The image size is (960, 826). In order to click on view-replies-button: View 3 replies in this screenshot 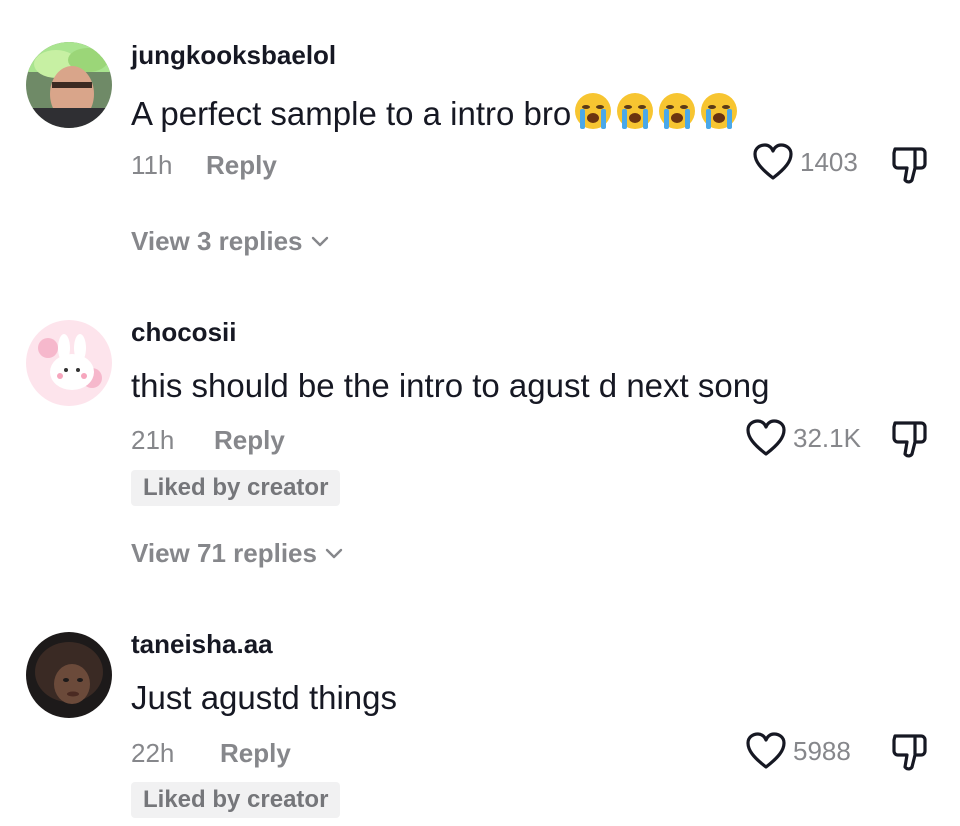, I will do `click(230, 241)`.